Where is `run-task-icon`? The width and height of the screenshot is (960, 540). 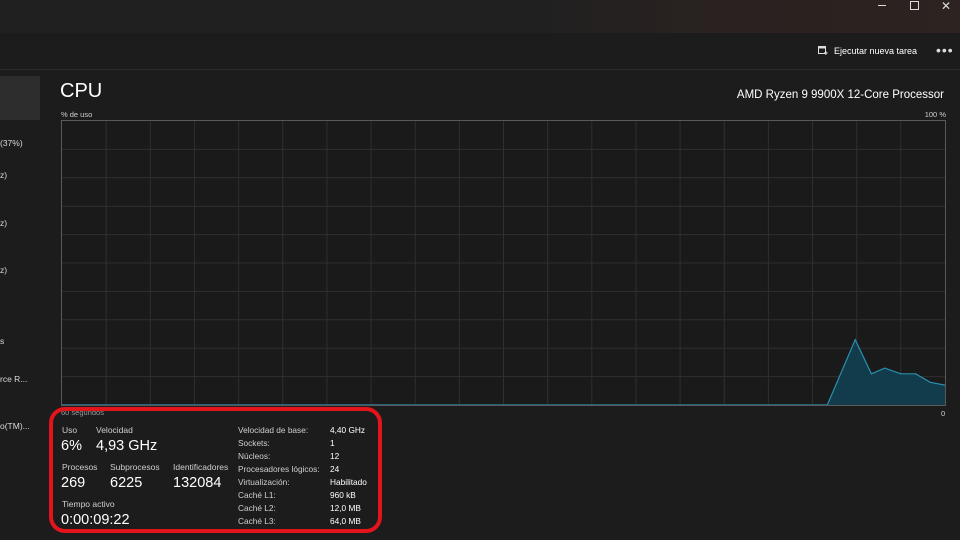 run-task-icon is located at coordinates (823, 50).